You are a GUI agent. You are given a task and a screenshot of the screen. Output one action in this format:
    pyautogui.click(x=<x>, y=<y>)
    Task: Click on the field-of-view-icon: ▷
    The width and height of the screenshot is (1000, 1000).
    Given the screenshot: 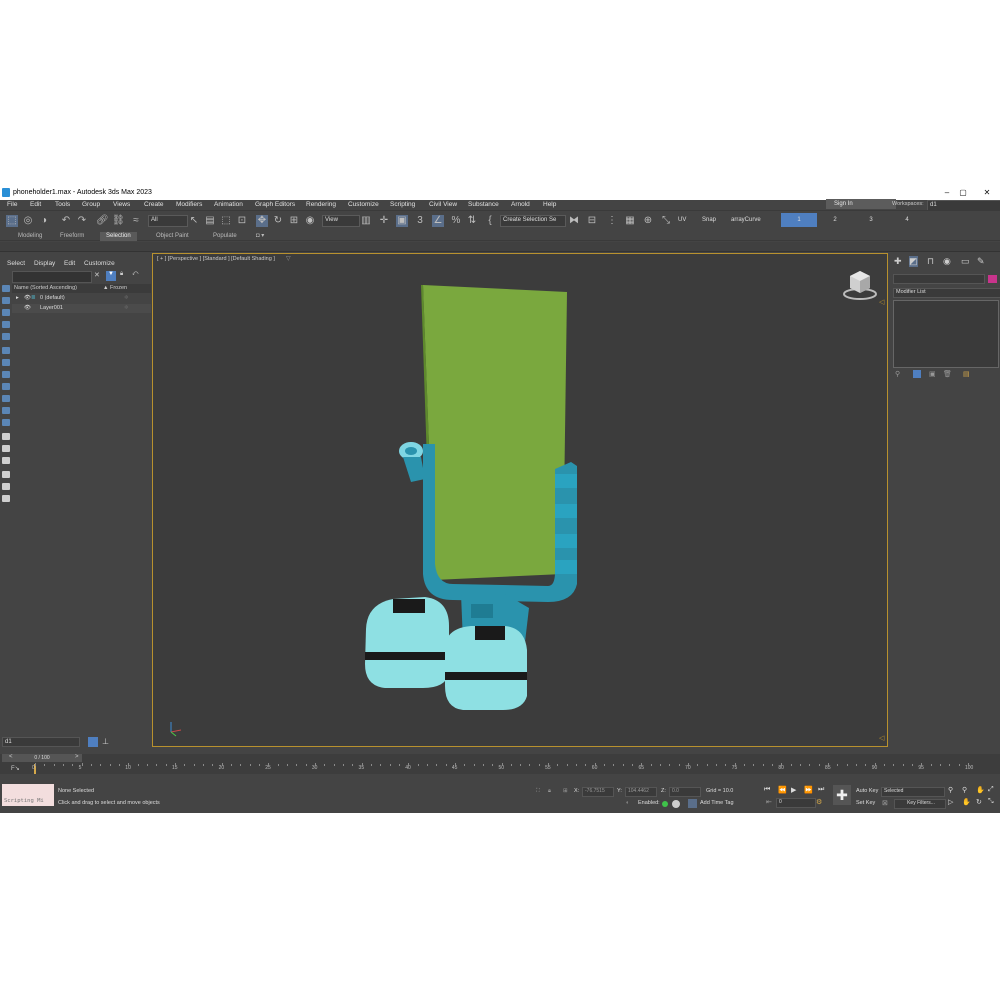 What is the action you would take?
    pyautogui.click(x=950, y=802)
    